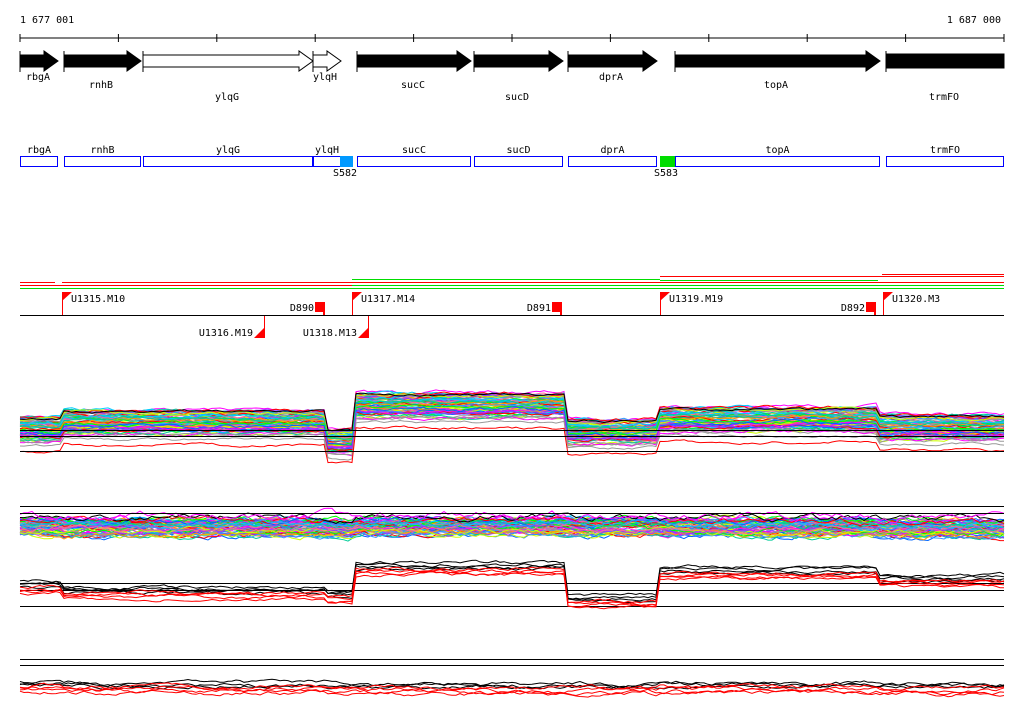  Describe the element at coordinates (666, 173) in the screenshot. I see `site-label: S583` at that location.